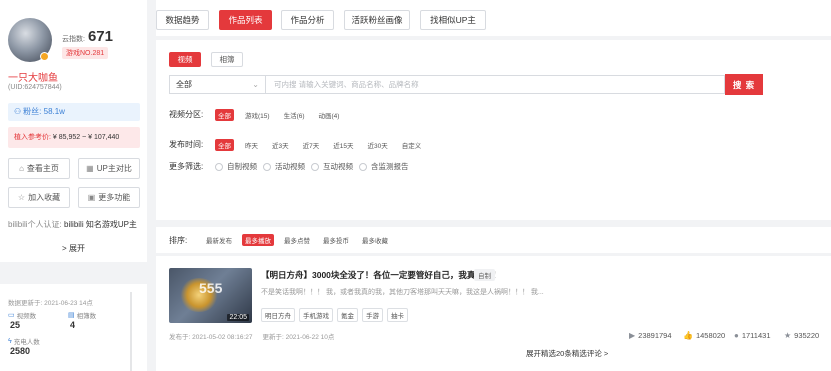  I want to click on stat-chargers: ϟ 充电人数 2580, so click(38, 346).